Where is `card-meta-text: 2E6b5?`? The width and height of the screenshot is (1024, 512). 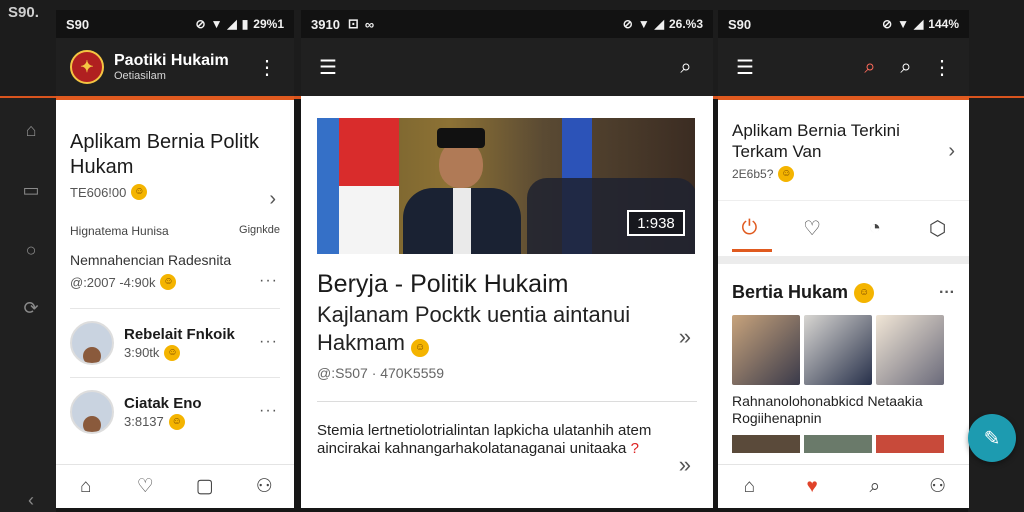 card-meta-text: 2E6b5? is located at coordinates (753, 174).